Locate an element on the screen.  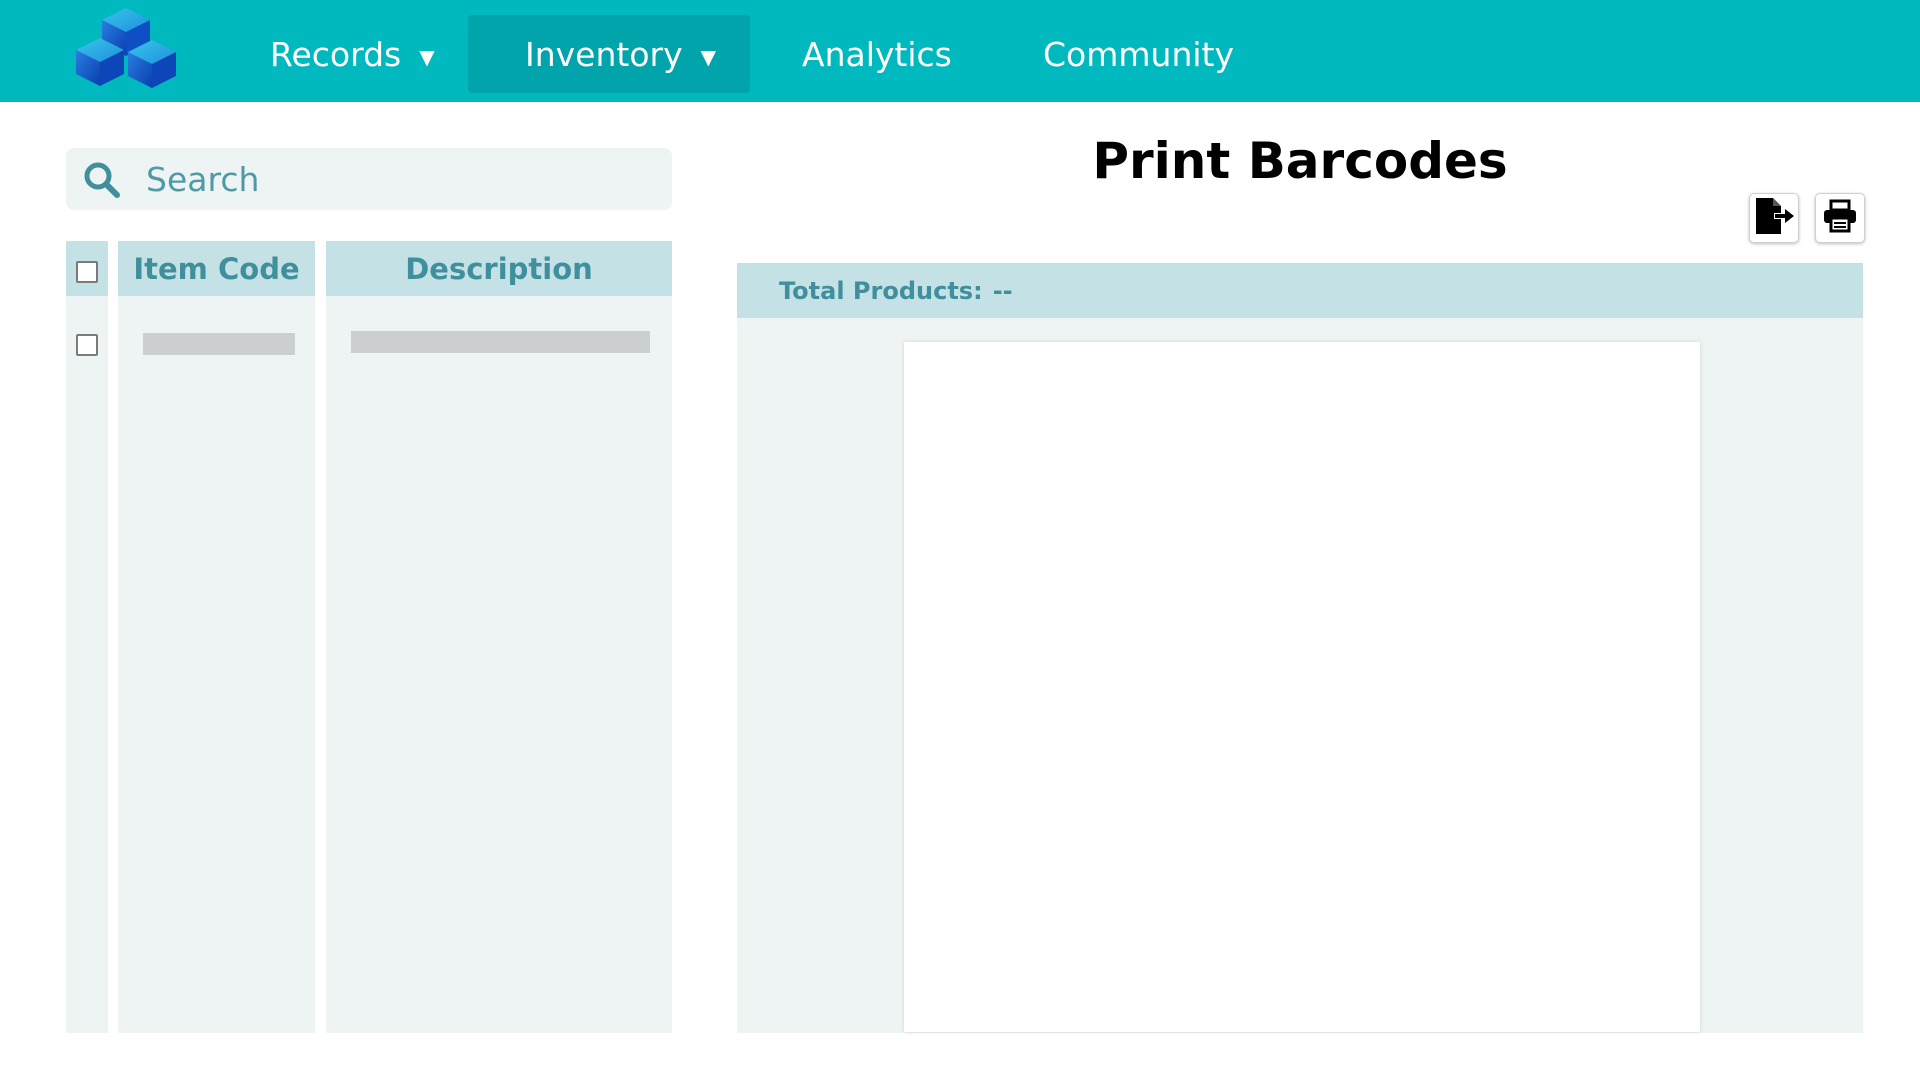
total-products-bar: Total Products: -- is located at coordinates (1300, 290).